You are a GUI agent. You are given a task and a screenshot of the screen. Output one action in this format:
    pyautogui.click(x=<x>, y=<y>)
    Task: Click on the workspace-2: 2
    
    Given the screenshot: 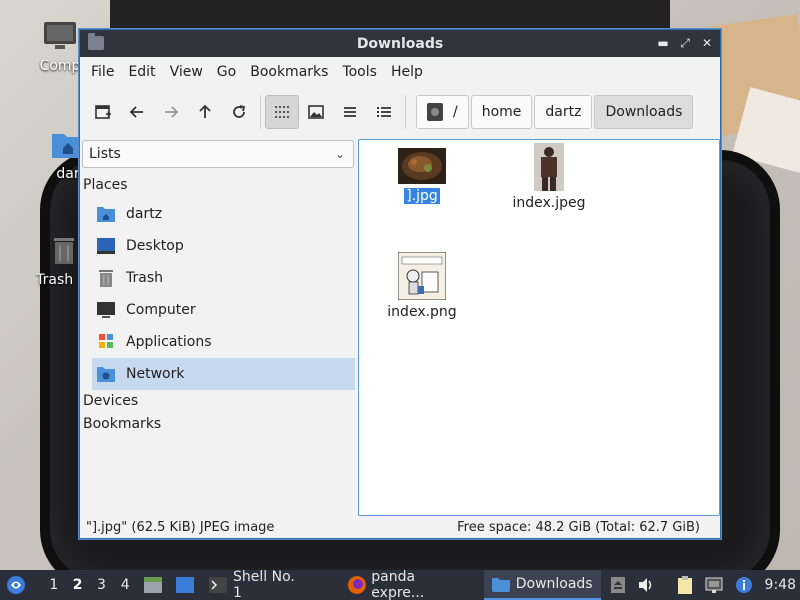 What is the action you would take?
    pyautogui.click(x=78, y=585)
    